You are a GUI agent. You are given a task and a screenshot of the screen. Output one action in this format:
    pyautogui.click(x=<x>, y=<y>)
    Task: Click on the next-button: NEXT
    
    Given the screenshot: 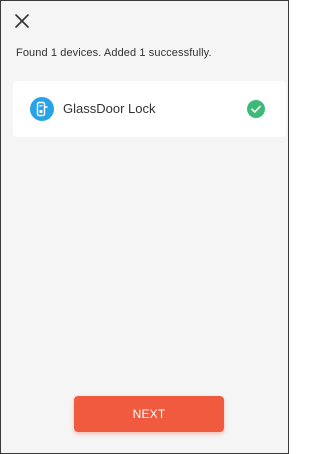 What is the action you would take?
    pyautogui.click(x=149, y=414)
    